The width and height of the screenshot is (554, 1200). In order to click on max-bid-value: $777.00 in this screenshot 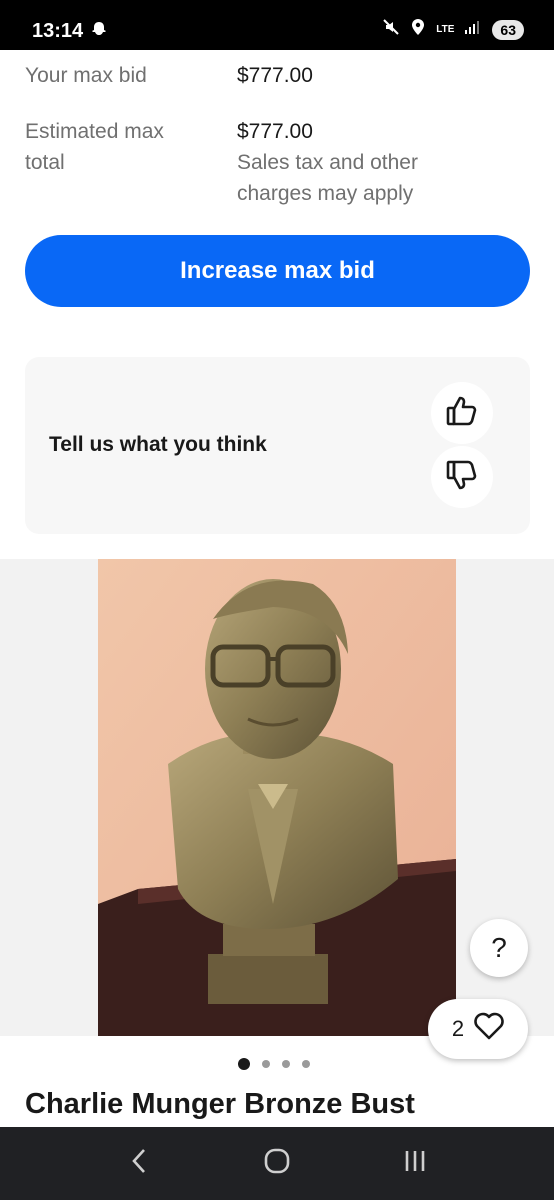, I will do `click(275, 75)`.